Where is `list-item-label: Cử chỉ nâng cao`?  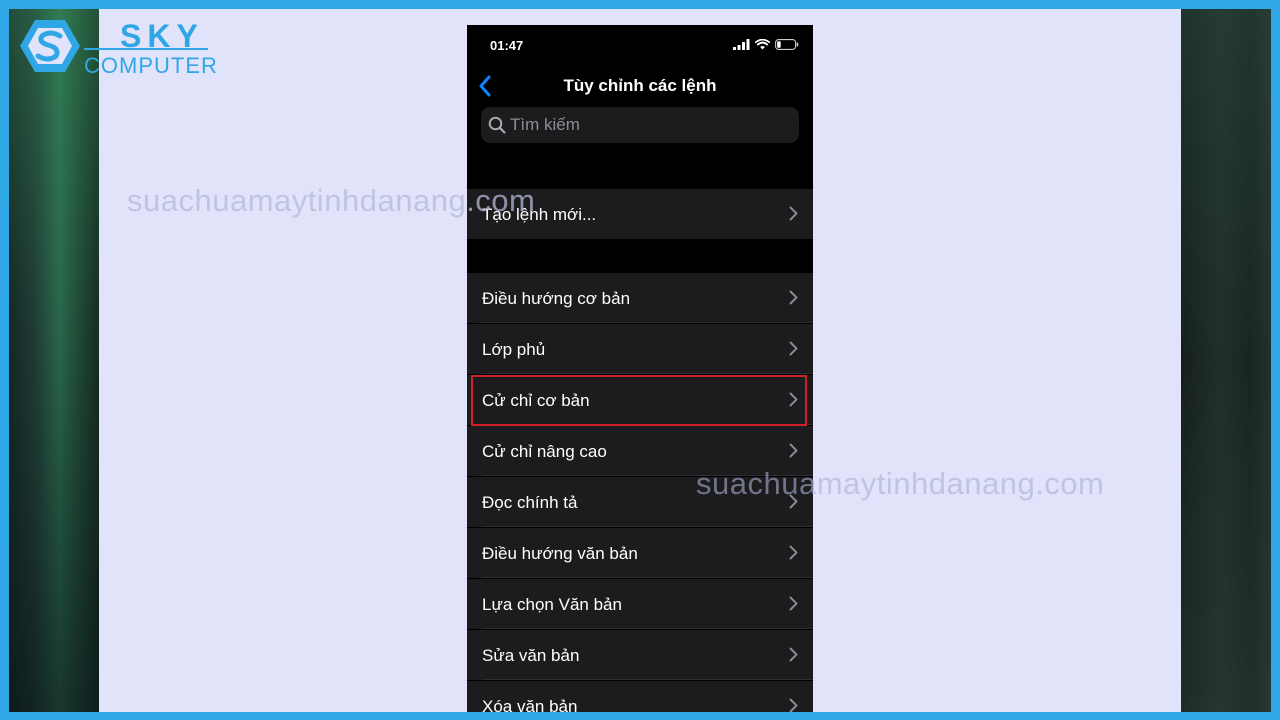 list-item-label: Cử chỉ nâng cao is located at coordinates (544, 451).